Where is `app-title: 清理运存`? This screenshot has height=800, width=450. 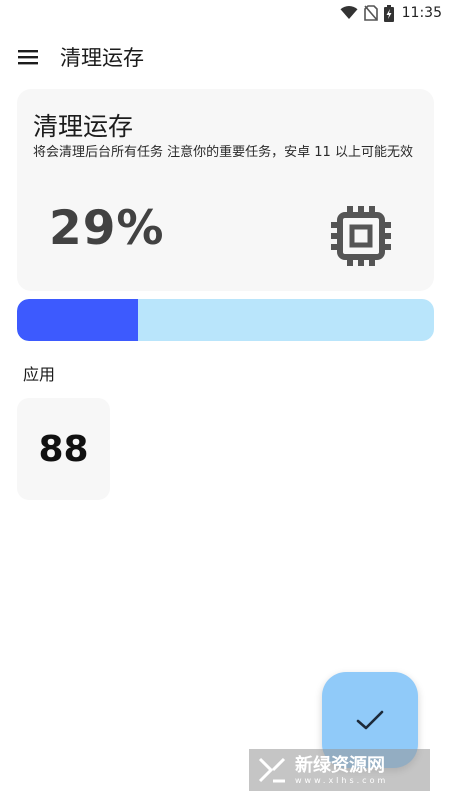 app-title: 清理运存 is located at coordinates (102, 58).